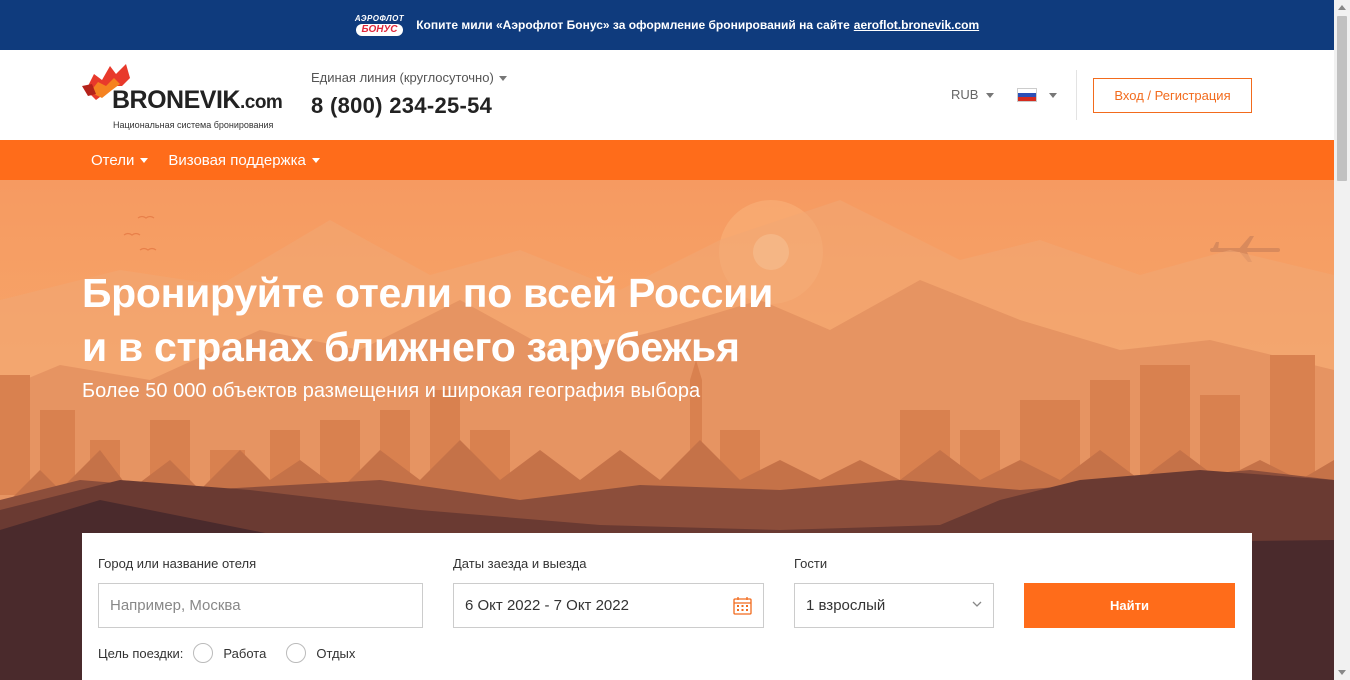 The height and width of the screenshot is (680, 1350). What do you see at coordinates (237, 160) in the screenshot?
I see `nav-item-label: Визовая поддержка` at bounding box center [237, 160].